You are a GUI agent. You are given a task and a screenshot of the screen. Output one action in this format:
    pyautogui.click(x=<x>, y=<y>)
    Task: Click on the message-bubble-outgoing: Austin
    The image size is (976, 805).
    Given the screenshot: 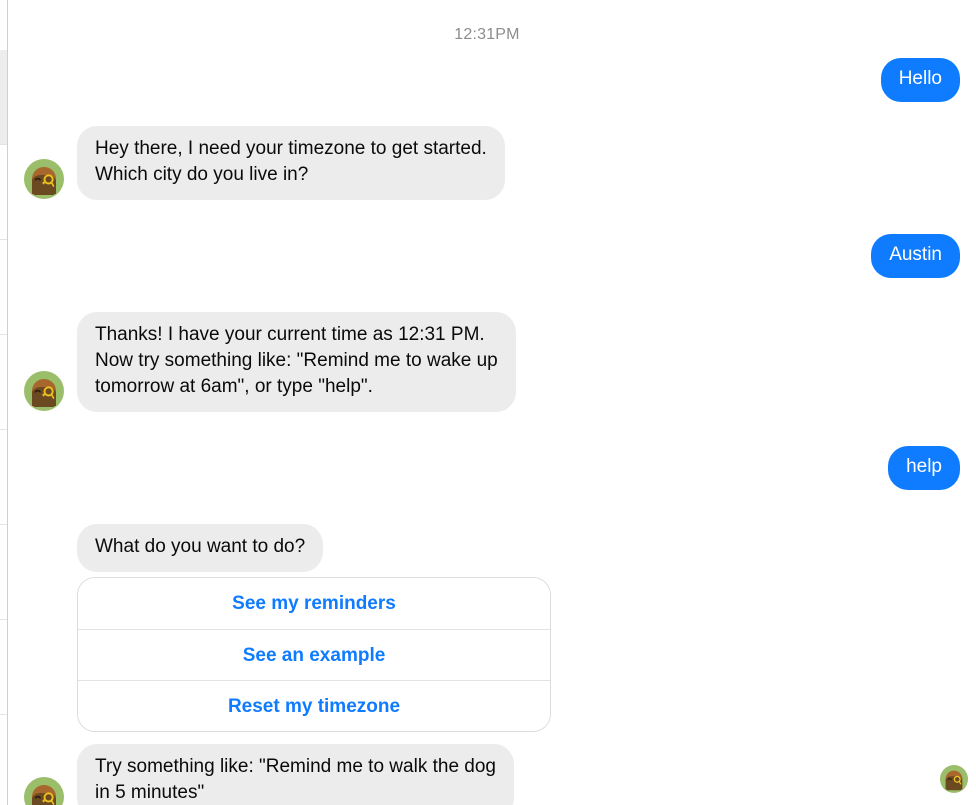 What is the action you would take?
    pyautogui.click(x=915, y=256)
    